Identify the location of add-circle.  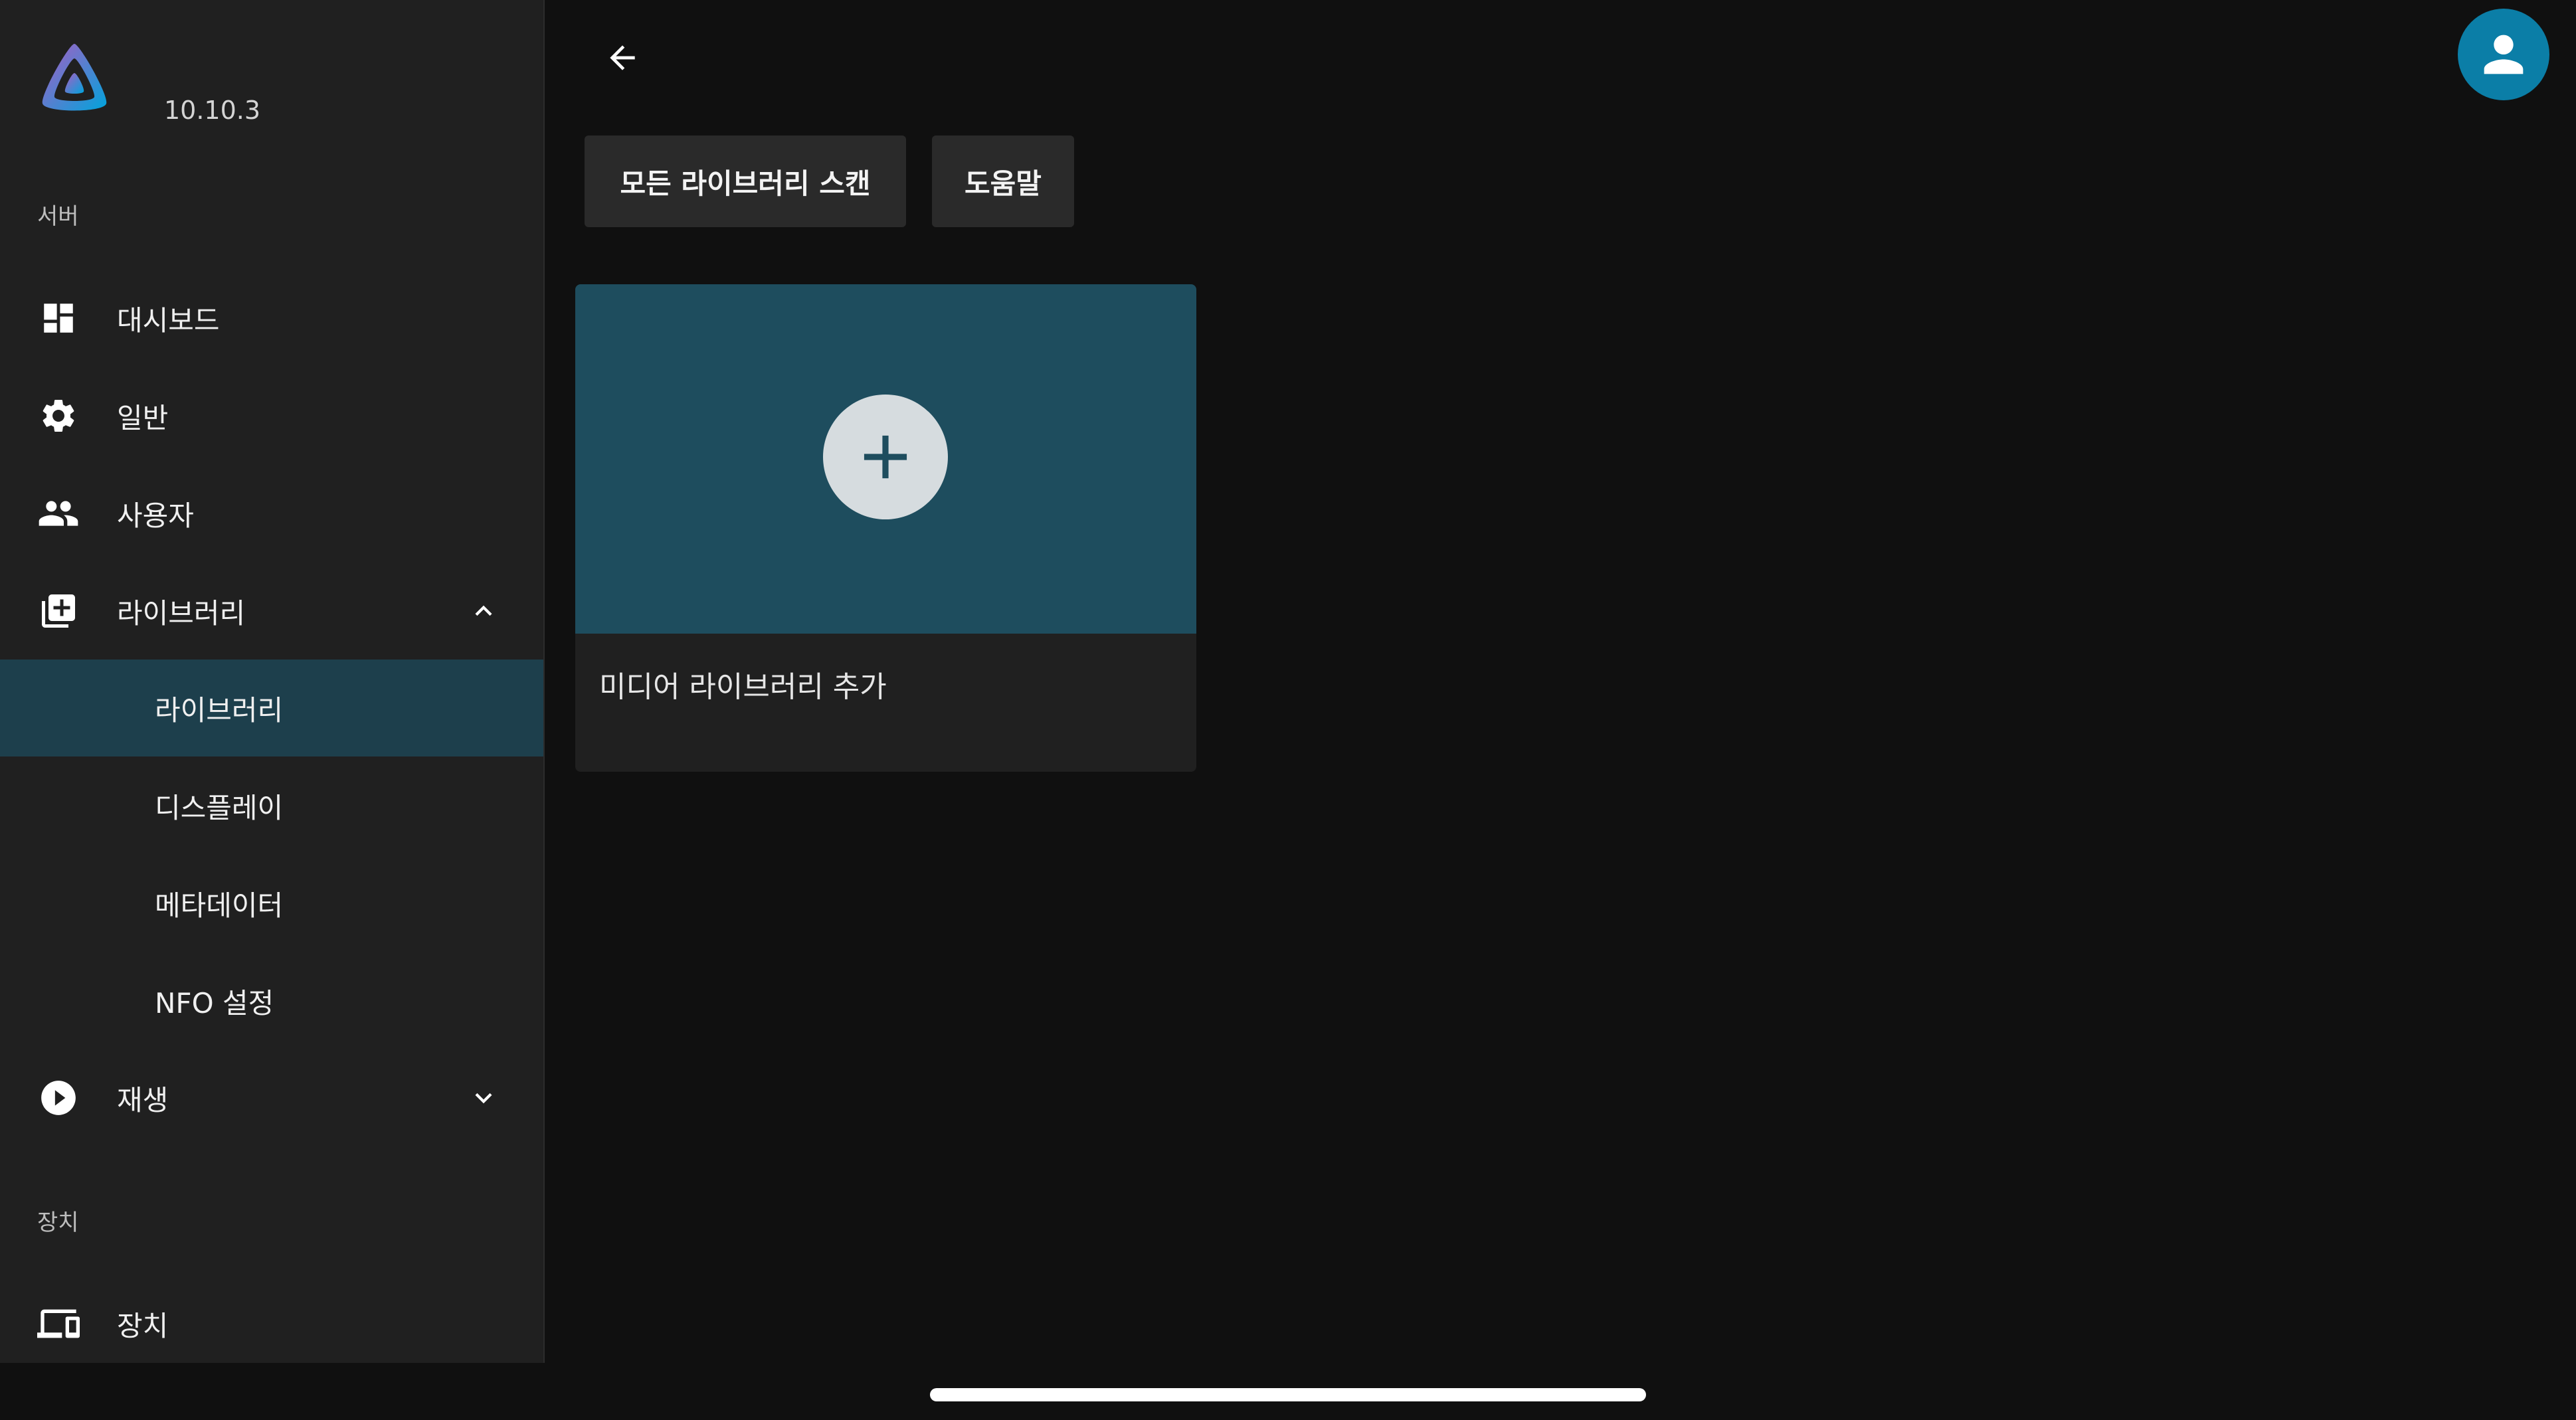
(885, 457).